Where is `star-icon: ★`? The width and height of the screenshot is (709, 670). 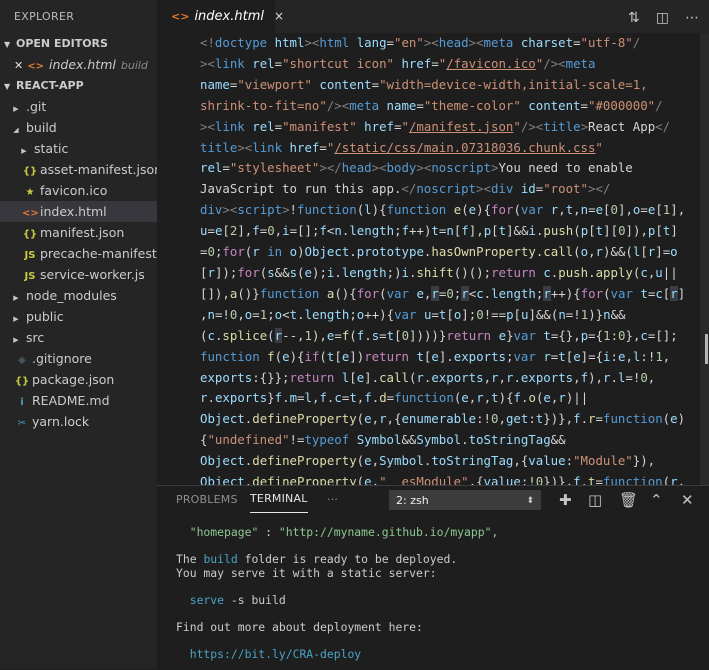 star-icon: ★ is located at coordinates (30, 192).